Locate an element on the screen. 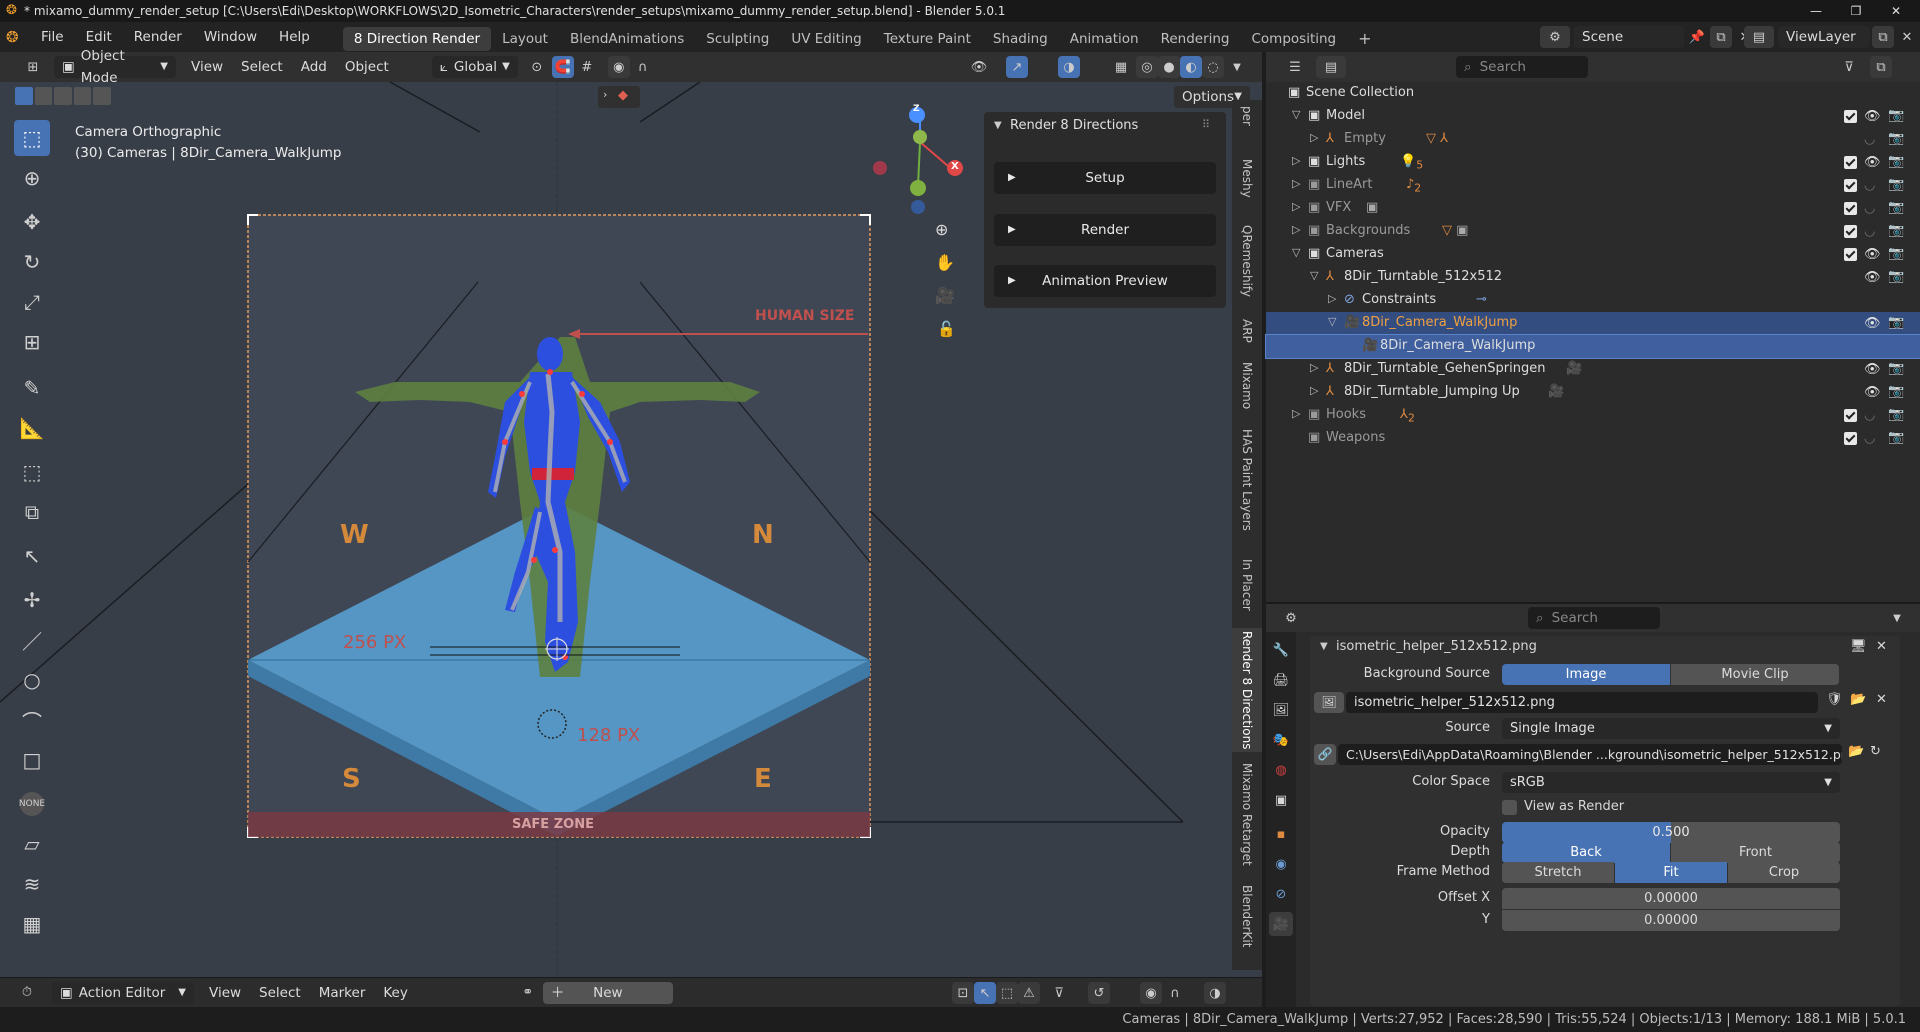  fake-user-icon: 🛡 is located at coordinates (1834, 699).